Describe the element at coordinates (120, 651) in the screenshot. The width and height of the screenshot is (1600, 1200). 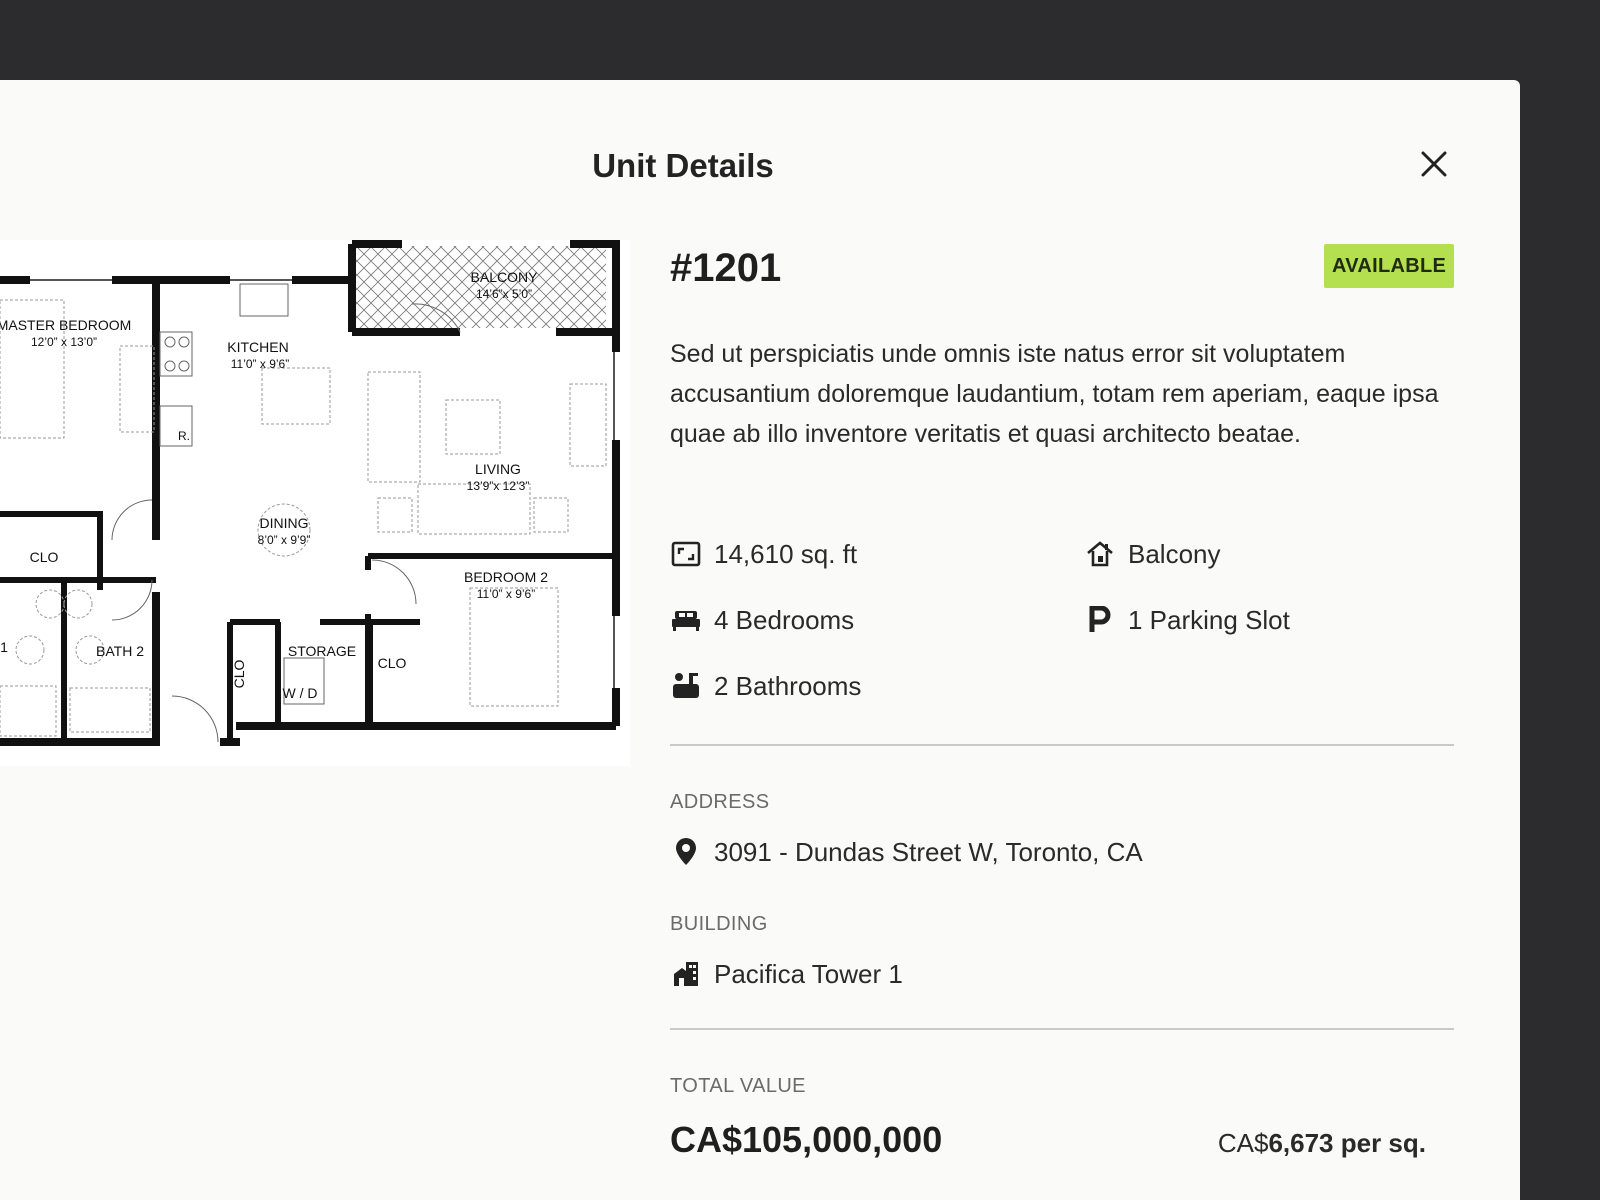
I see `label-bath-2: BATH 2` at that location.